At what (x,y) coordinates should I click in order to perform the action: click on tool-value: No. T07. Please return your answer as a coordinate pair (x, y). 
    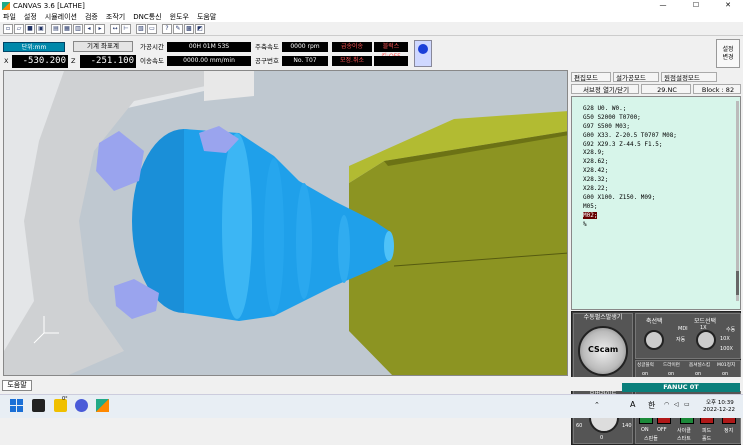
    Looking at the image, I should click on (305, 61).